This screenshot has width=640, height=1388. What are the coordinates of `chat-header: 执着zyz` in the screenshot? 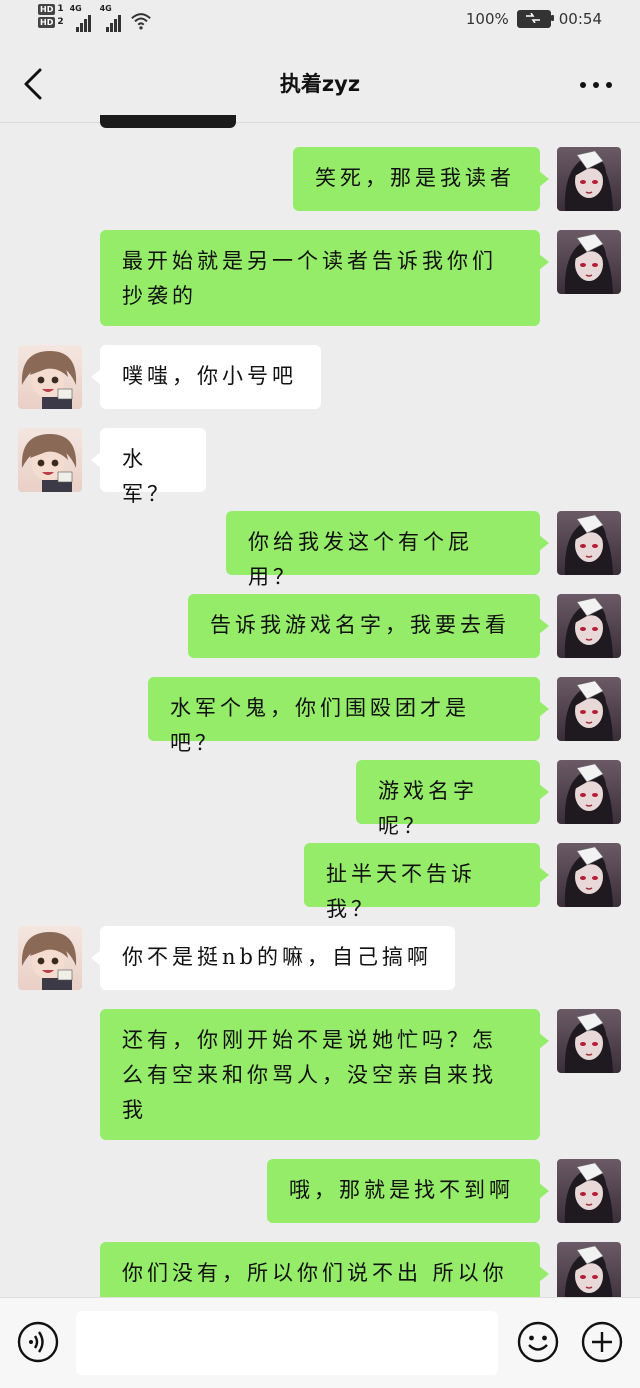 It's located at (320, 83).